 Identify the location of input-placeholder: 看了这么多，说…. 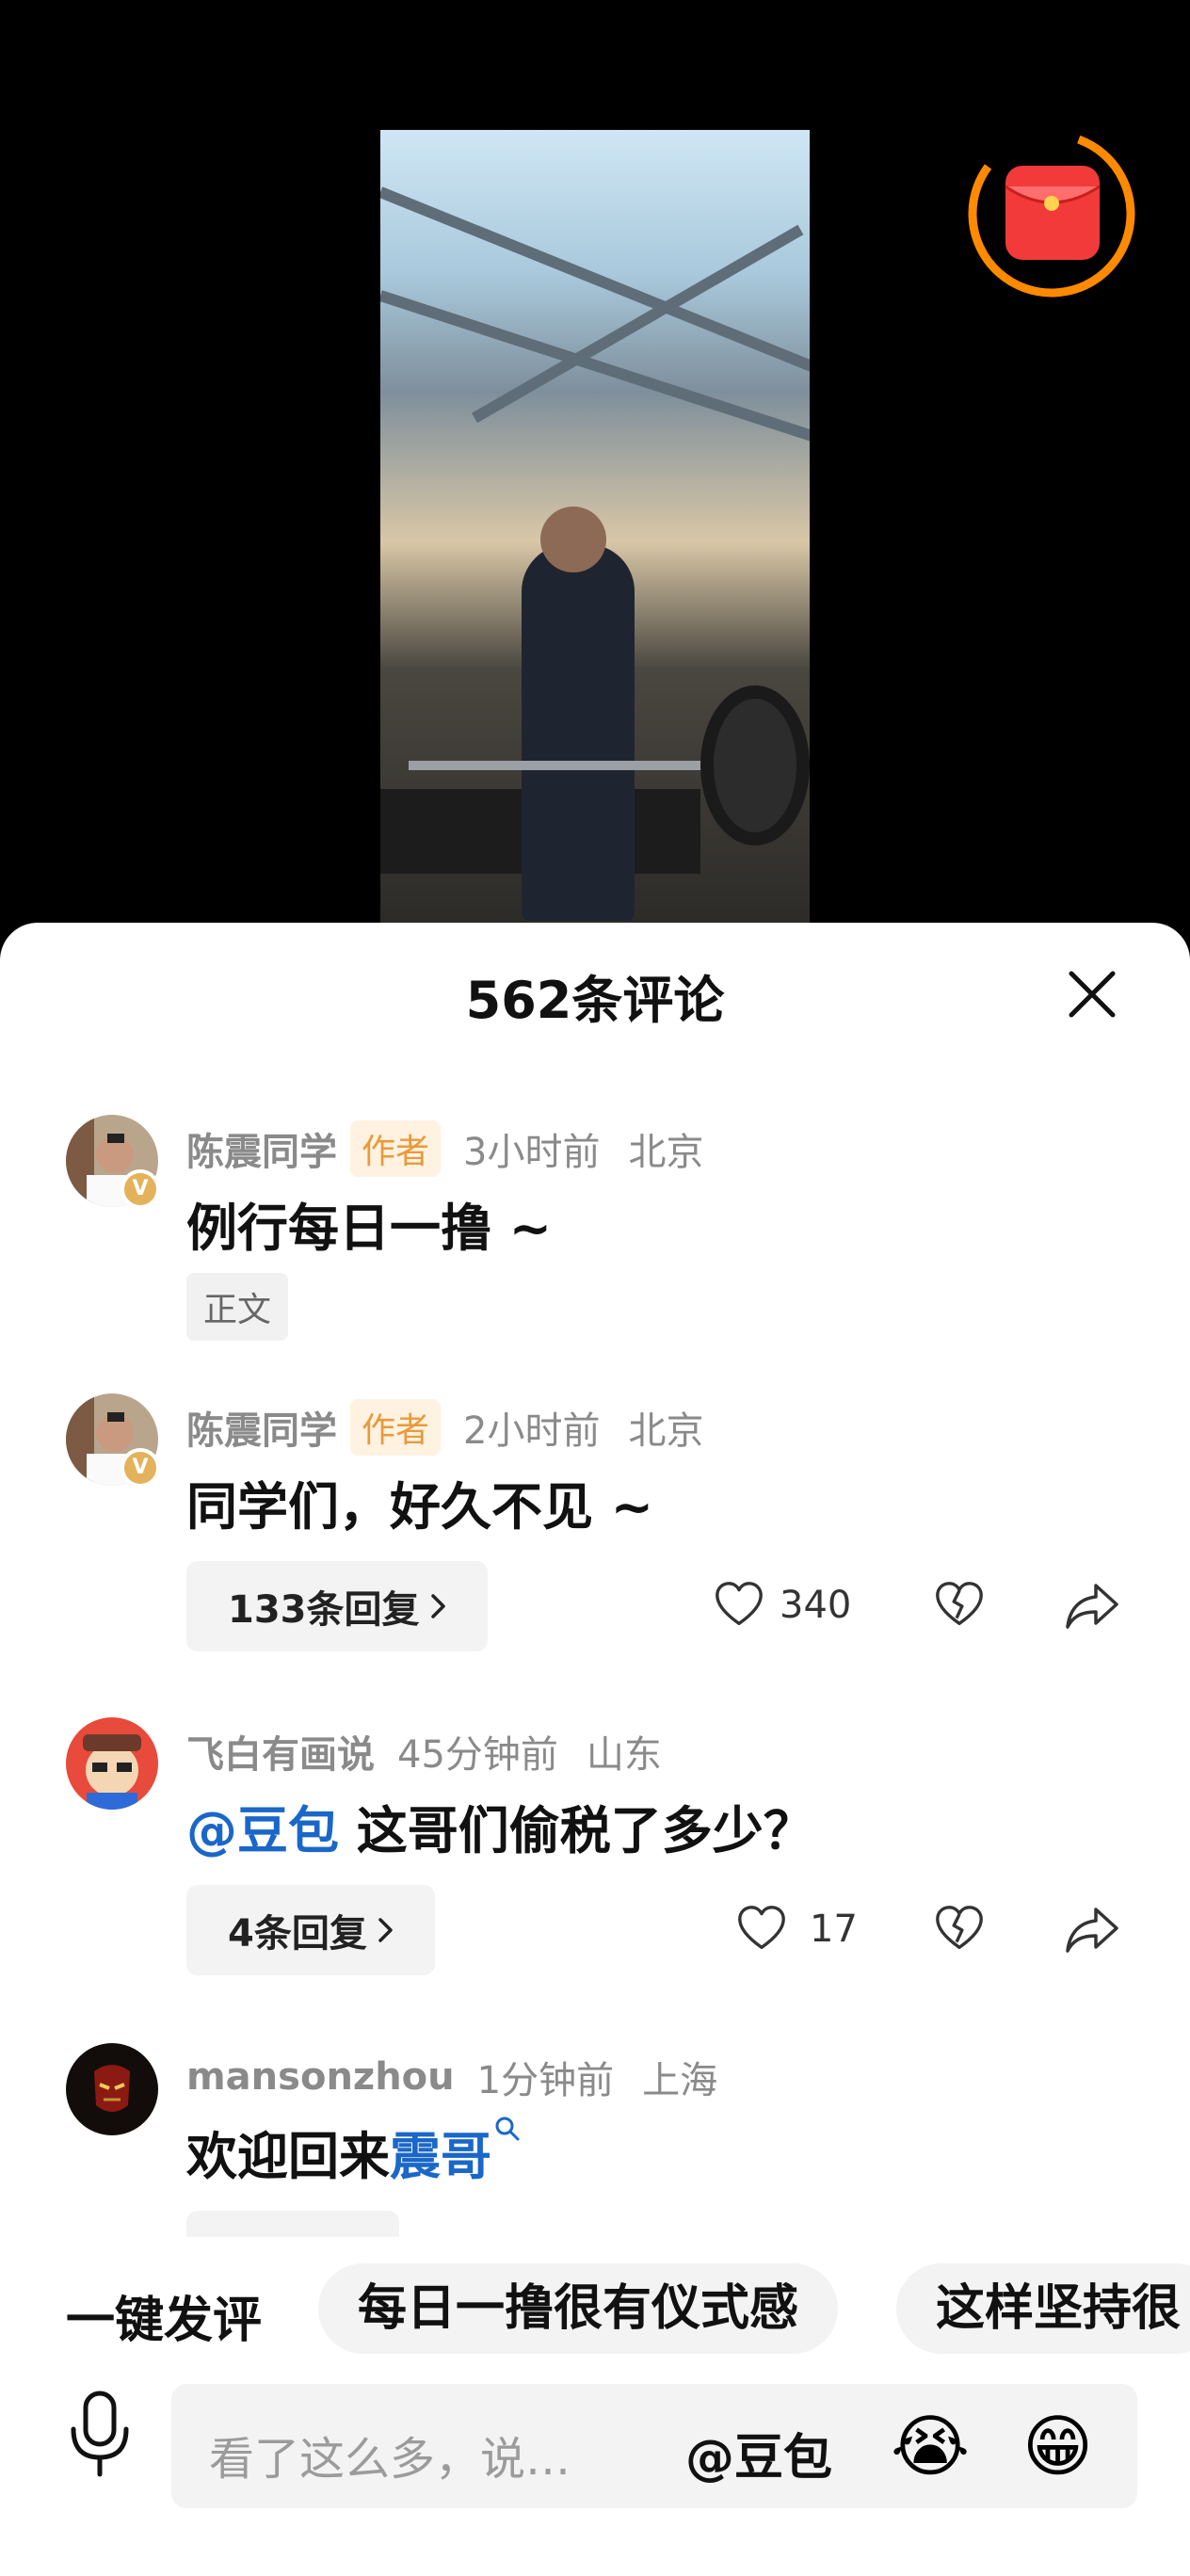
(390, 2459).